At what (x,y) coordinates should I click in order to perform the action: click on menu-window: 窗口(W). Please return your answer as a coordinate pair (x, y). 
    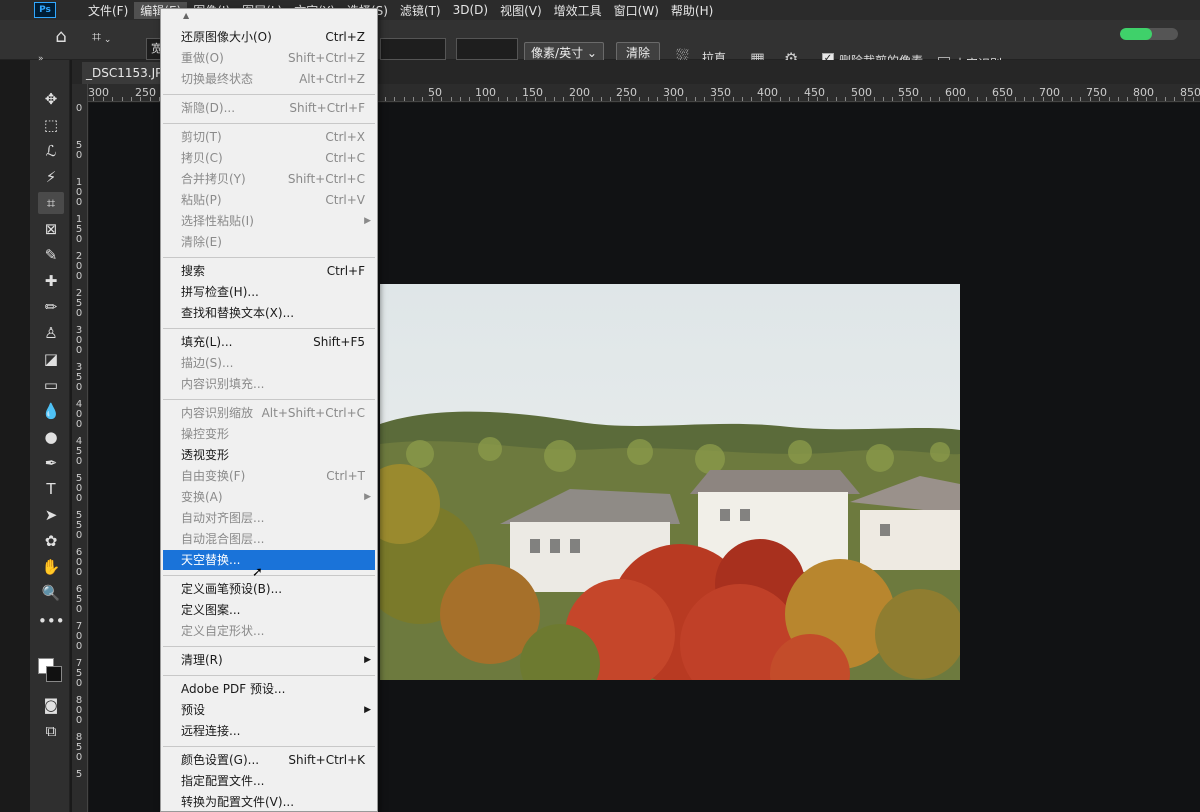
    Looking at the image, I should click on (636, 10).